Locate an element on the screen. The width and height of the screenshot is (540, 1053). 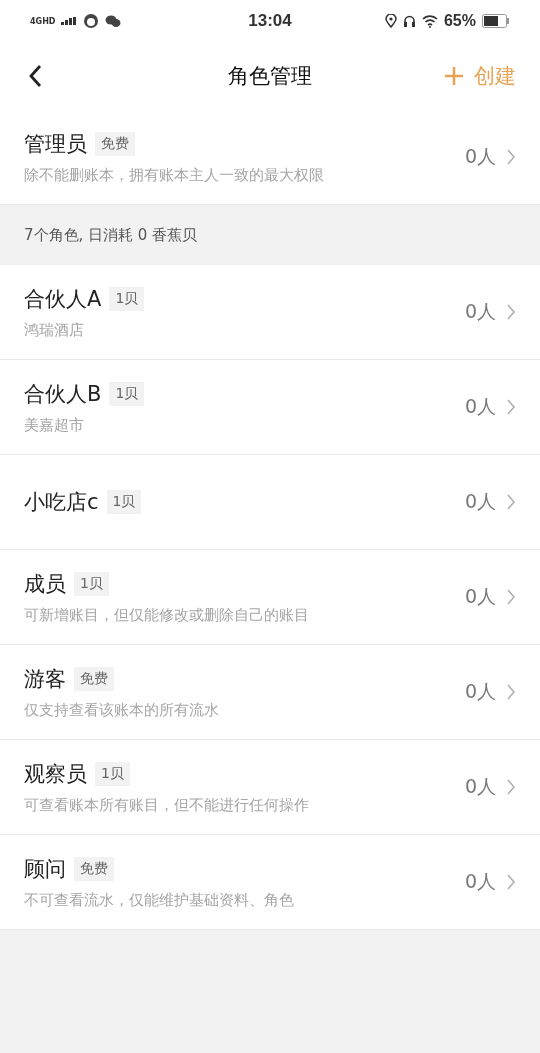
role-description: 美嘉超市 is located at coordinates (54, 425).